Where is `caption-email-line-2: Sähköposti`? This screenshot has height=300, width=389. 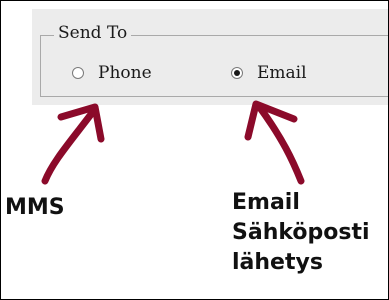 caption-email-line-2: Sähköposti is located at coordinates (301, 232).